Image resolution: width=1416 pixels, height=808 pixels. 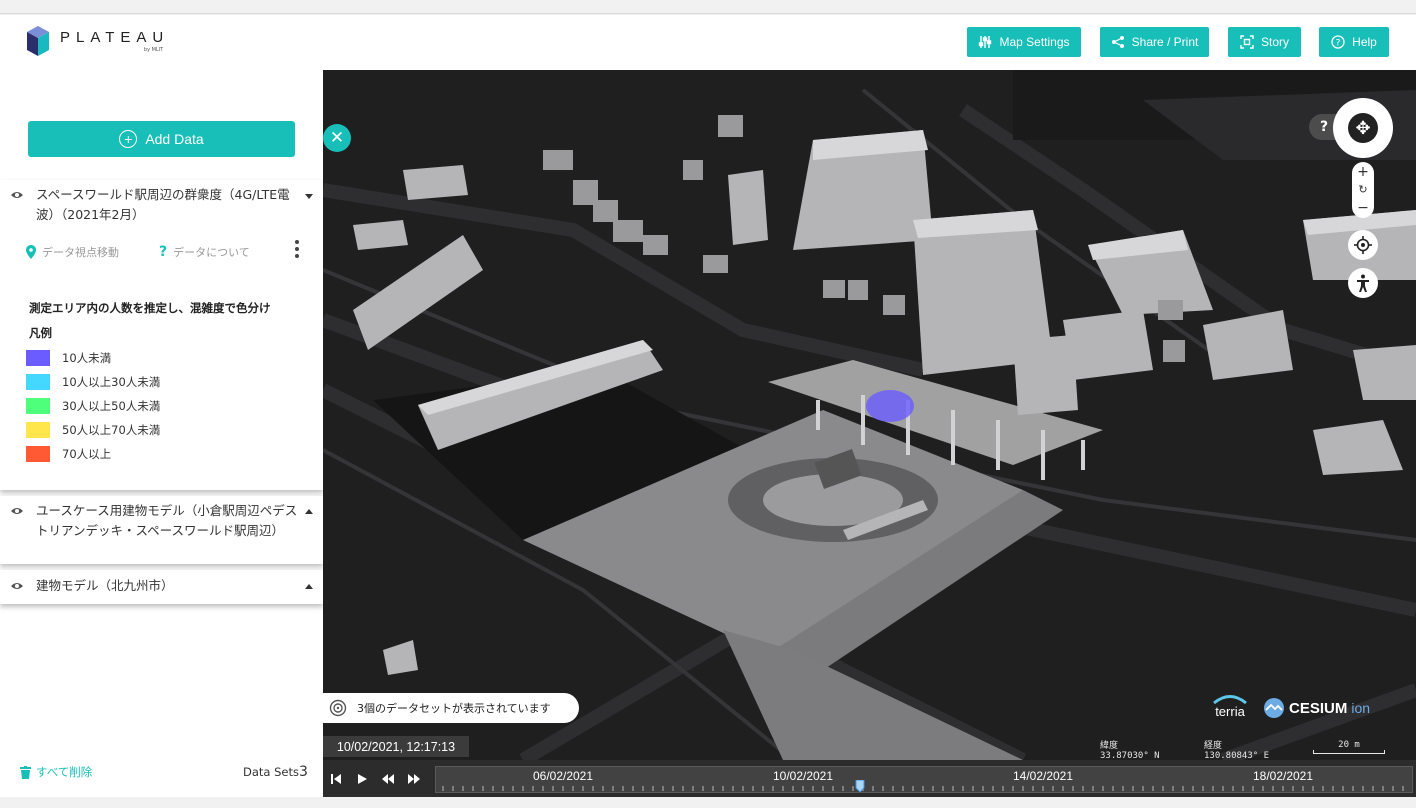 I want to click on current-time-display: 10/02/2021, 12:17:13, so click(x=396, y=746).